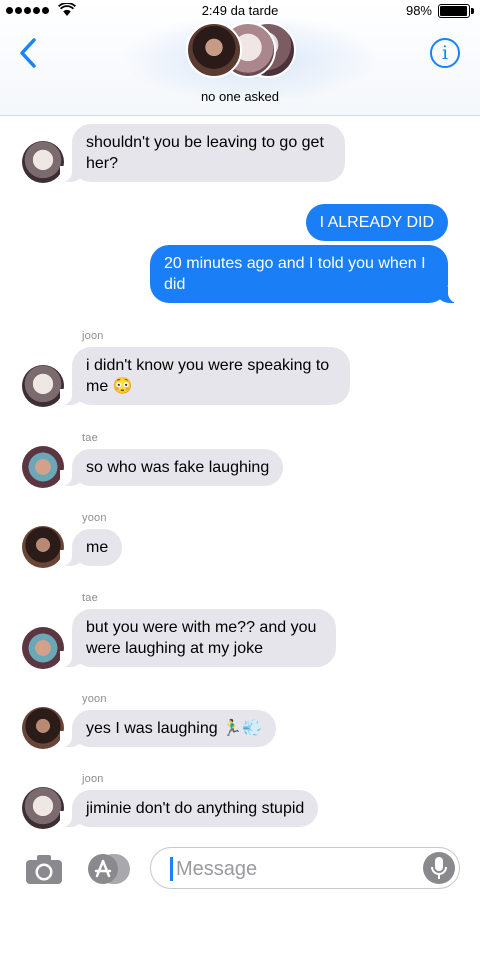  I want to click on battery-tip, so click(472, 11).